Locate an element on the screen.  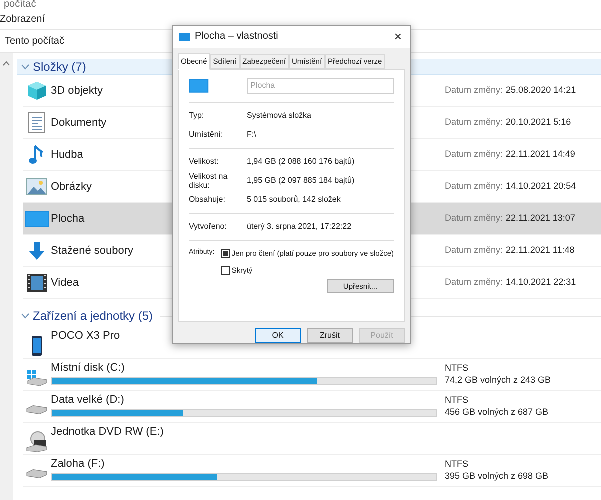
date-value: 20.10.2021 5:16 is located at coordinates (539, 122).